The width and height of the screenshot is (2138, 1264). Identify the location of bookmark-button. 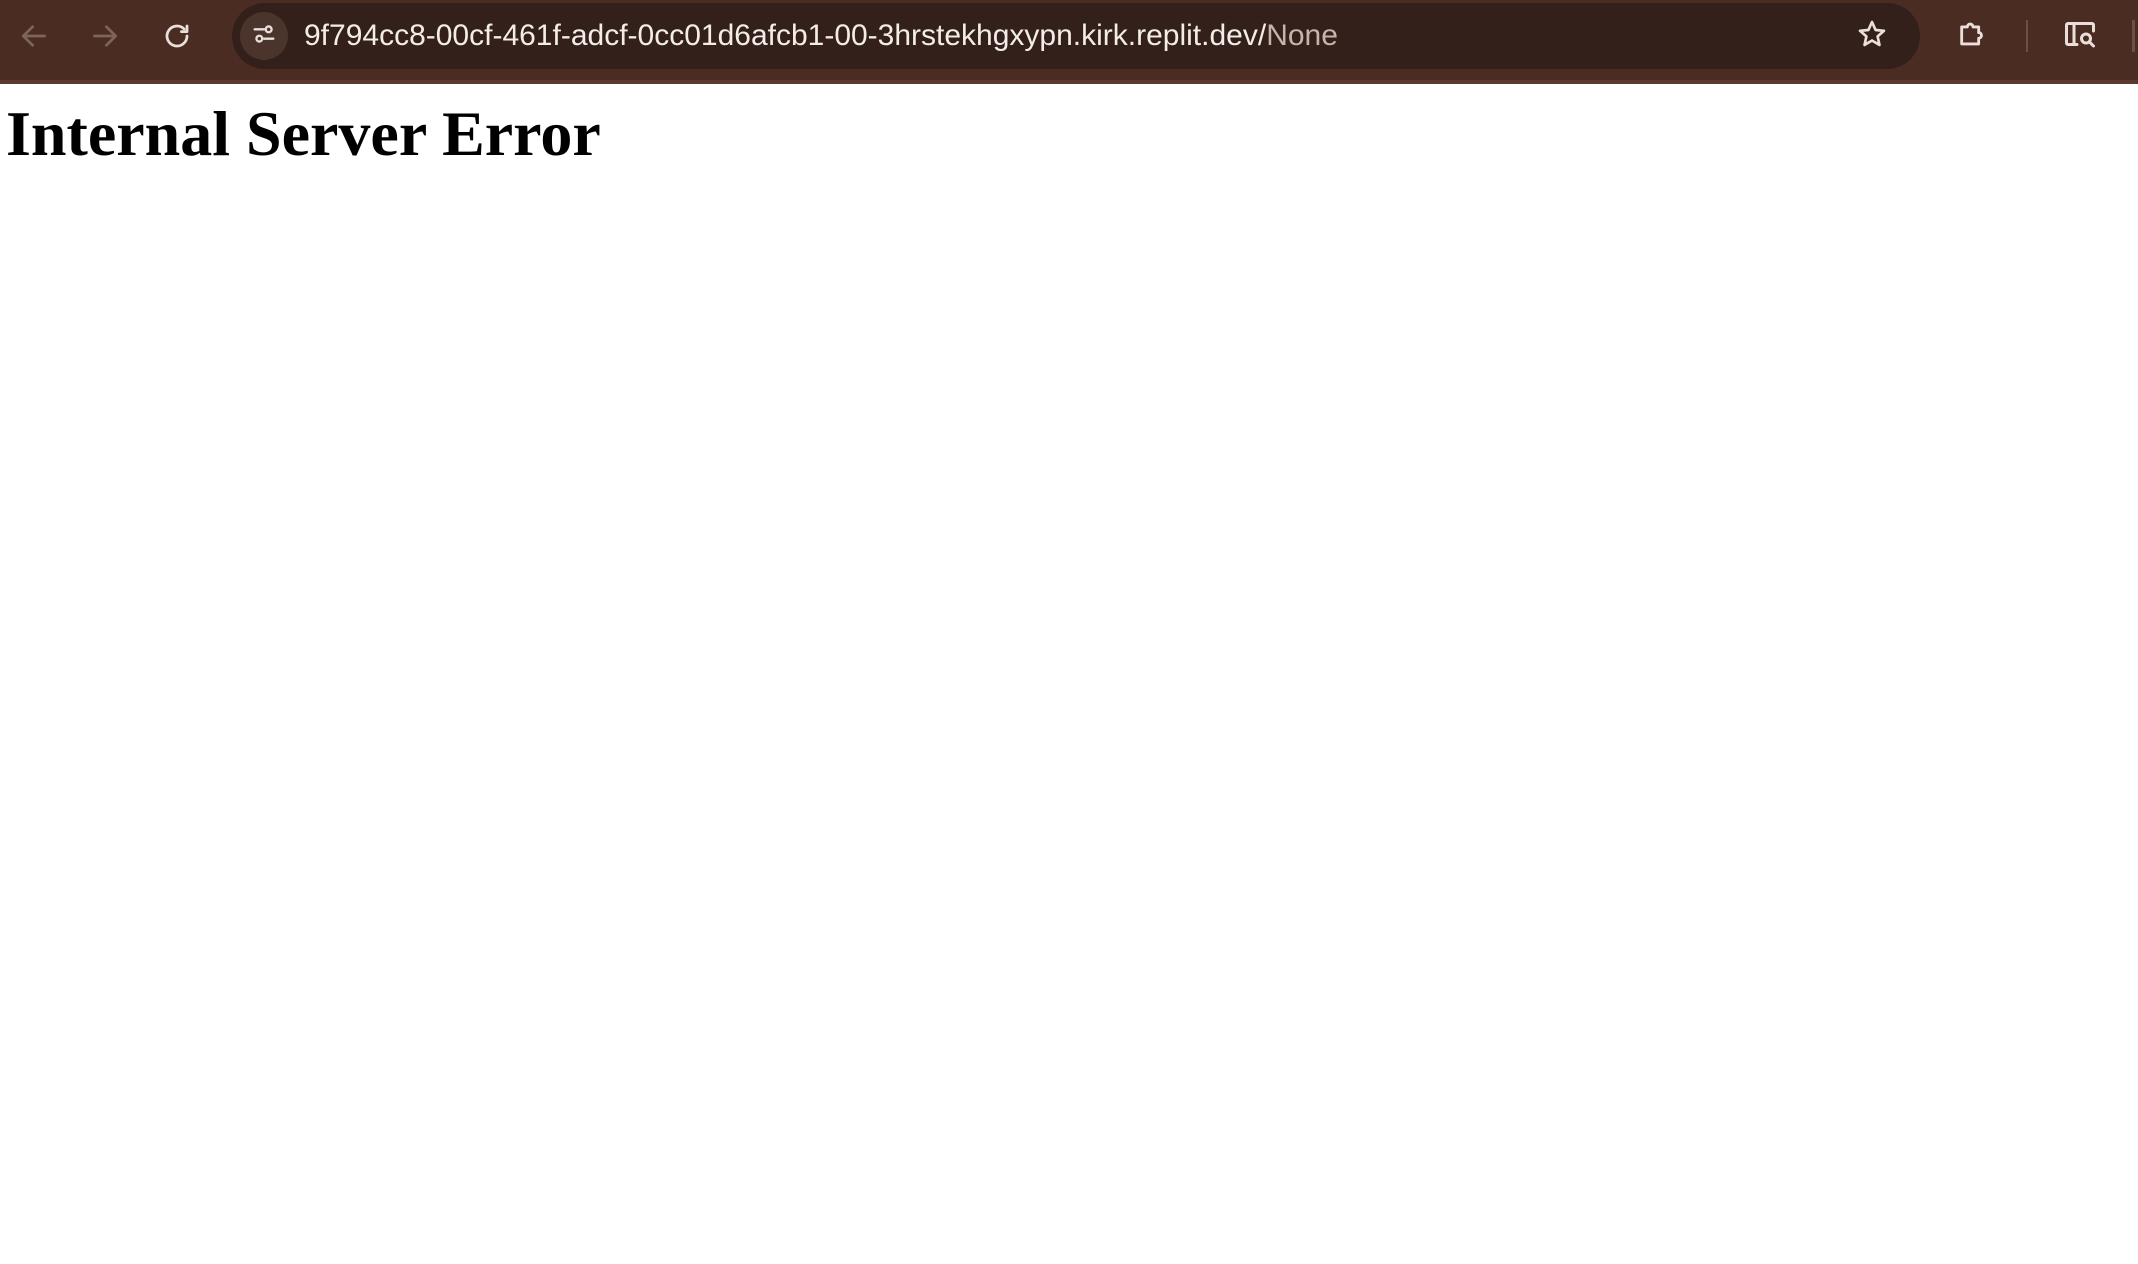
(1872, 36).